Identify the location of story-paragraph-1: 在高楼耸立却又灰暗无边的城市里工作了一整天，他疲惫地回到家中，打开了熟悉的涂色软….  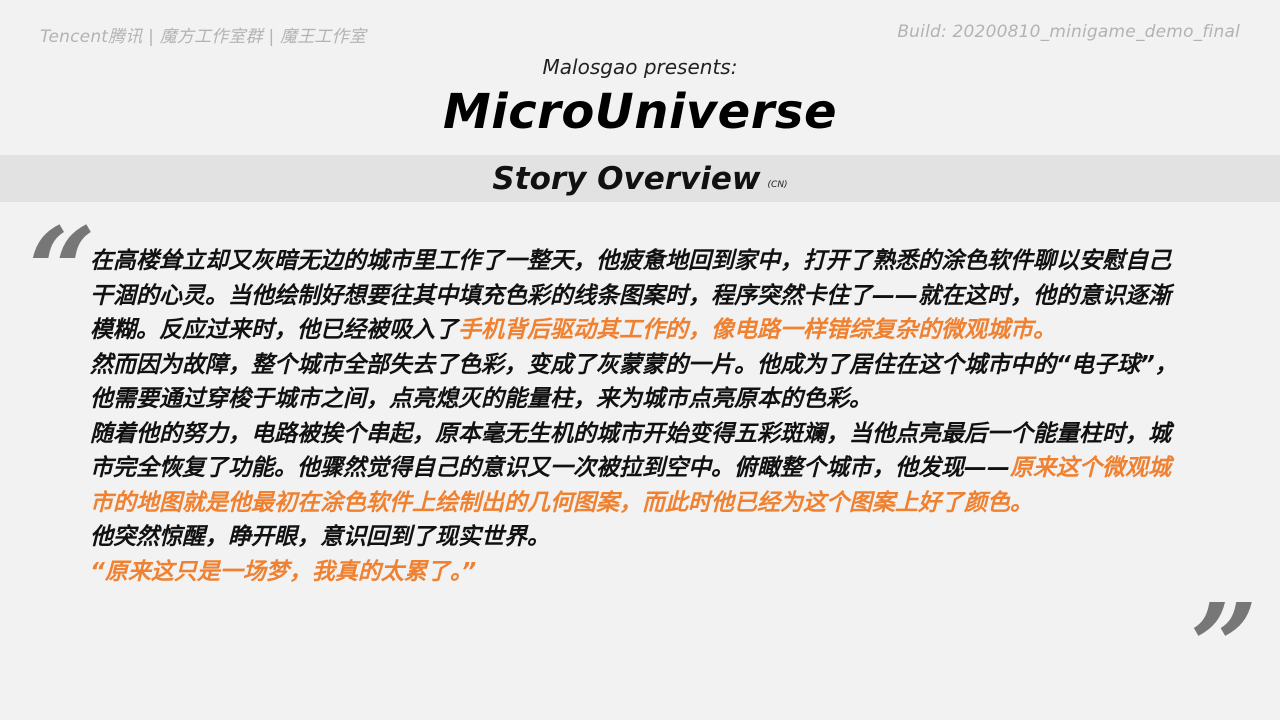
(635, 296).